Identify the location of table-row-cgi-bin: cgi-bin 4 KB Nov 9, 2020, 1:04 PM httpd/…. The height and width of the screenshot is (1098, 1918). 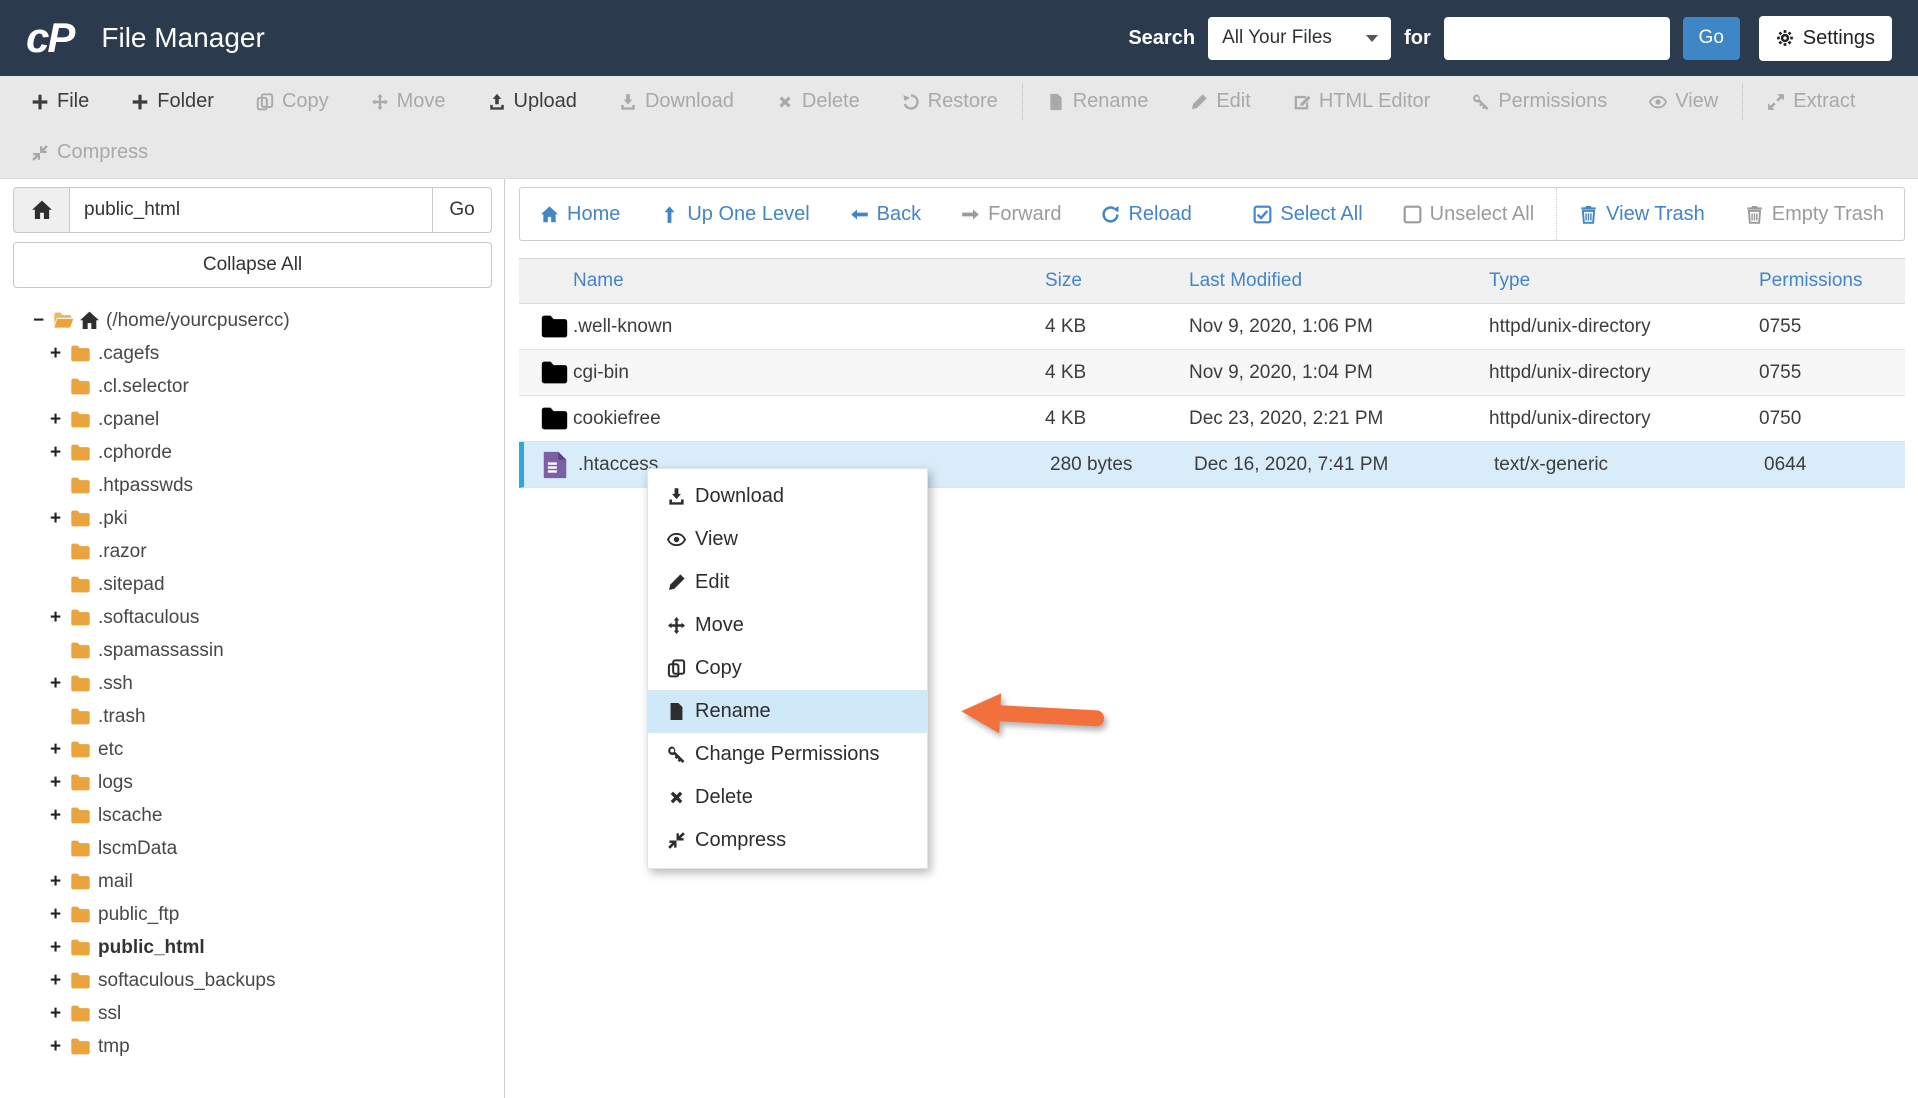
(1212, 373).